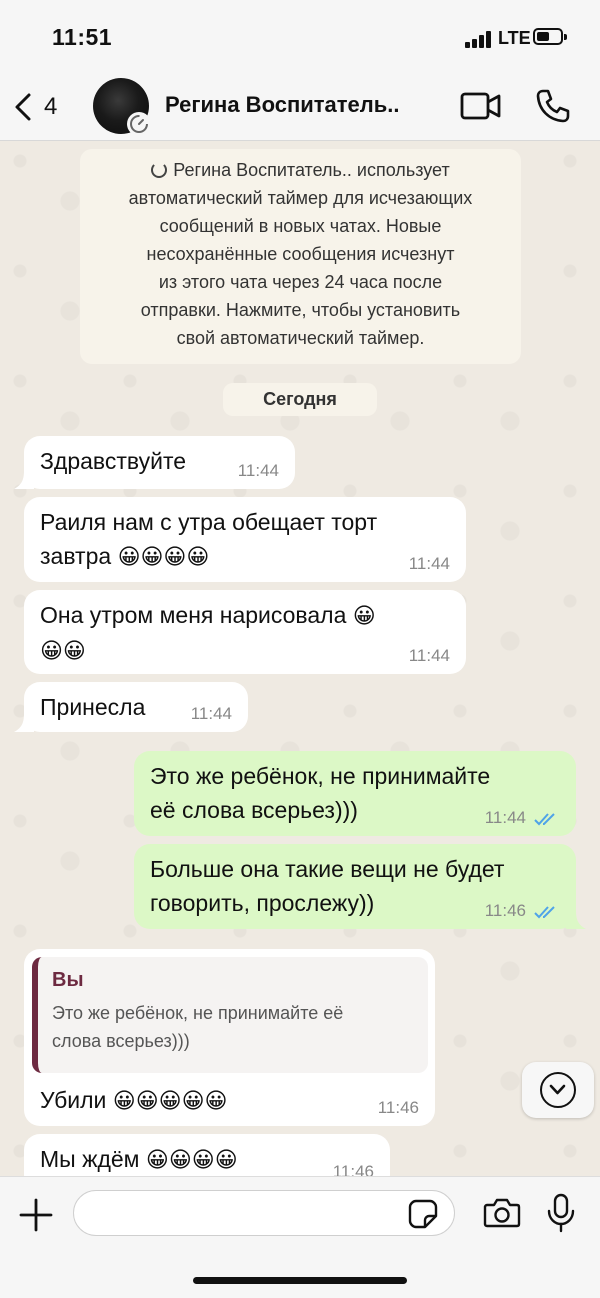 Image resolution: width=600 pixels, height=1298 pixels. Describe the element at coordinates (68, 980) in the screenshot. I see `quote-author: Вы` at that location.